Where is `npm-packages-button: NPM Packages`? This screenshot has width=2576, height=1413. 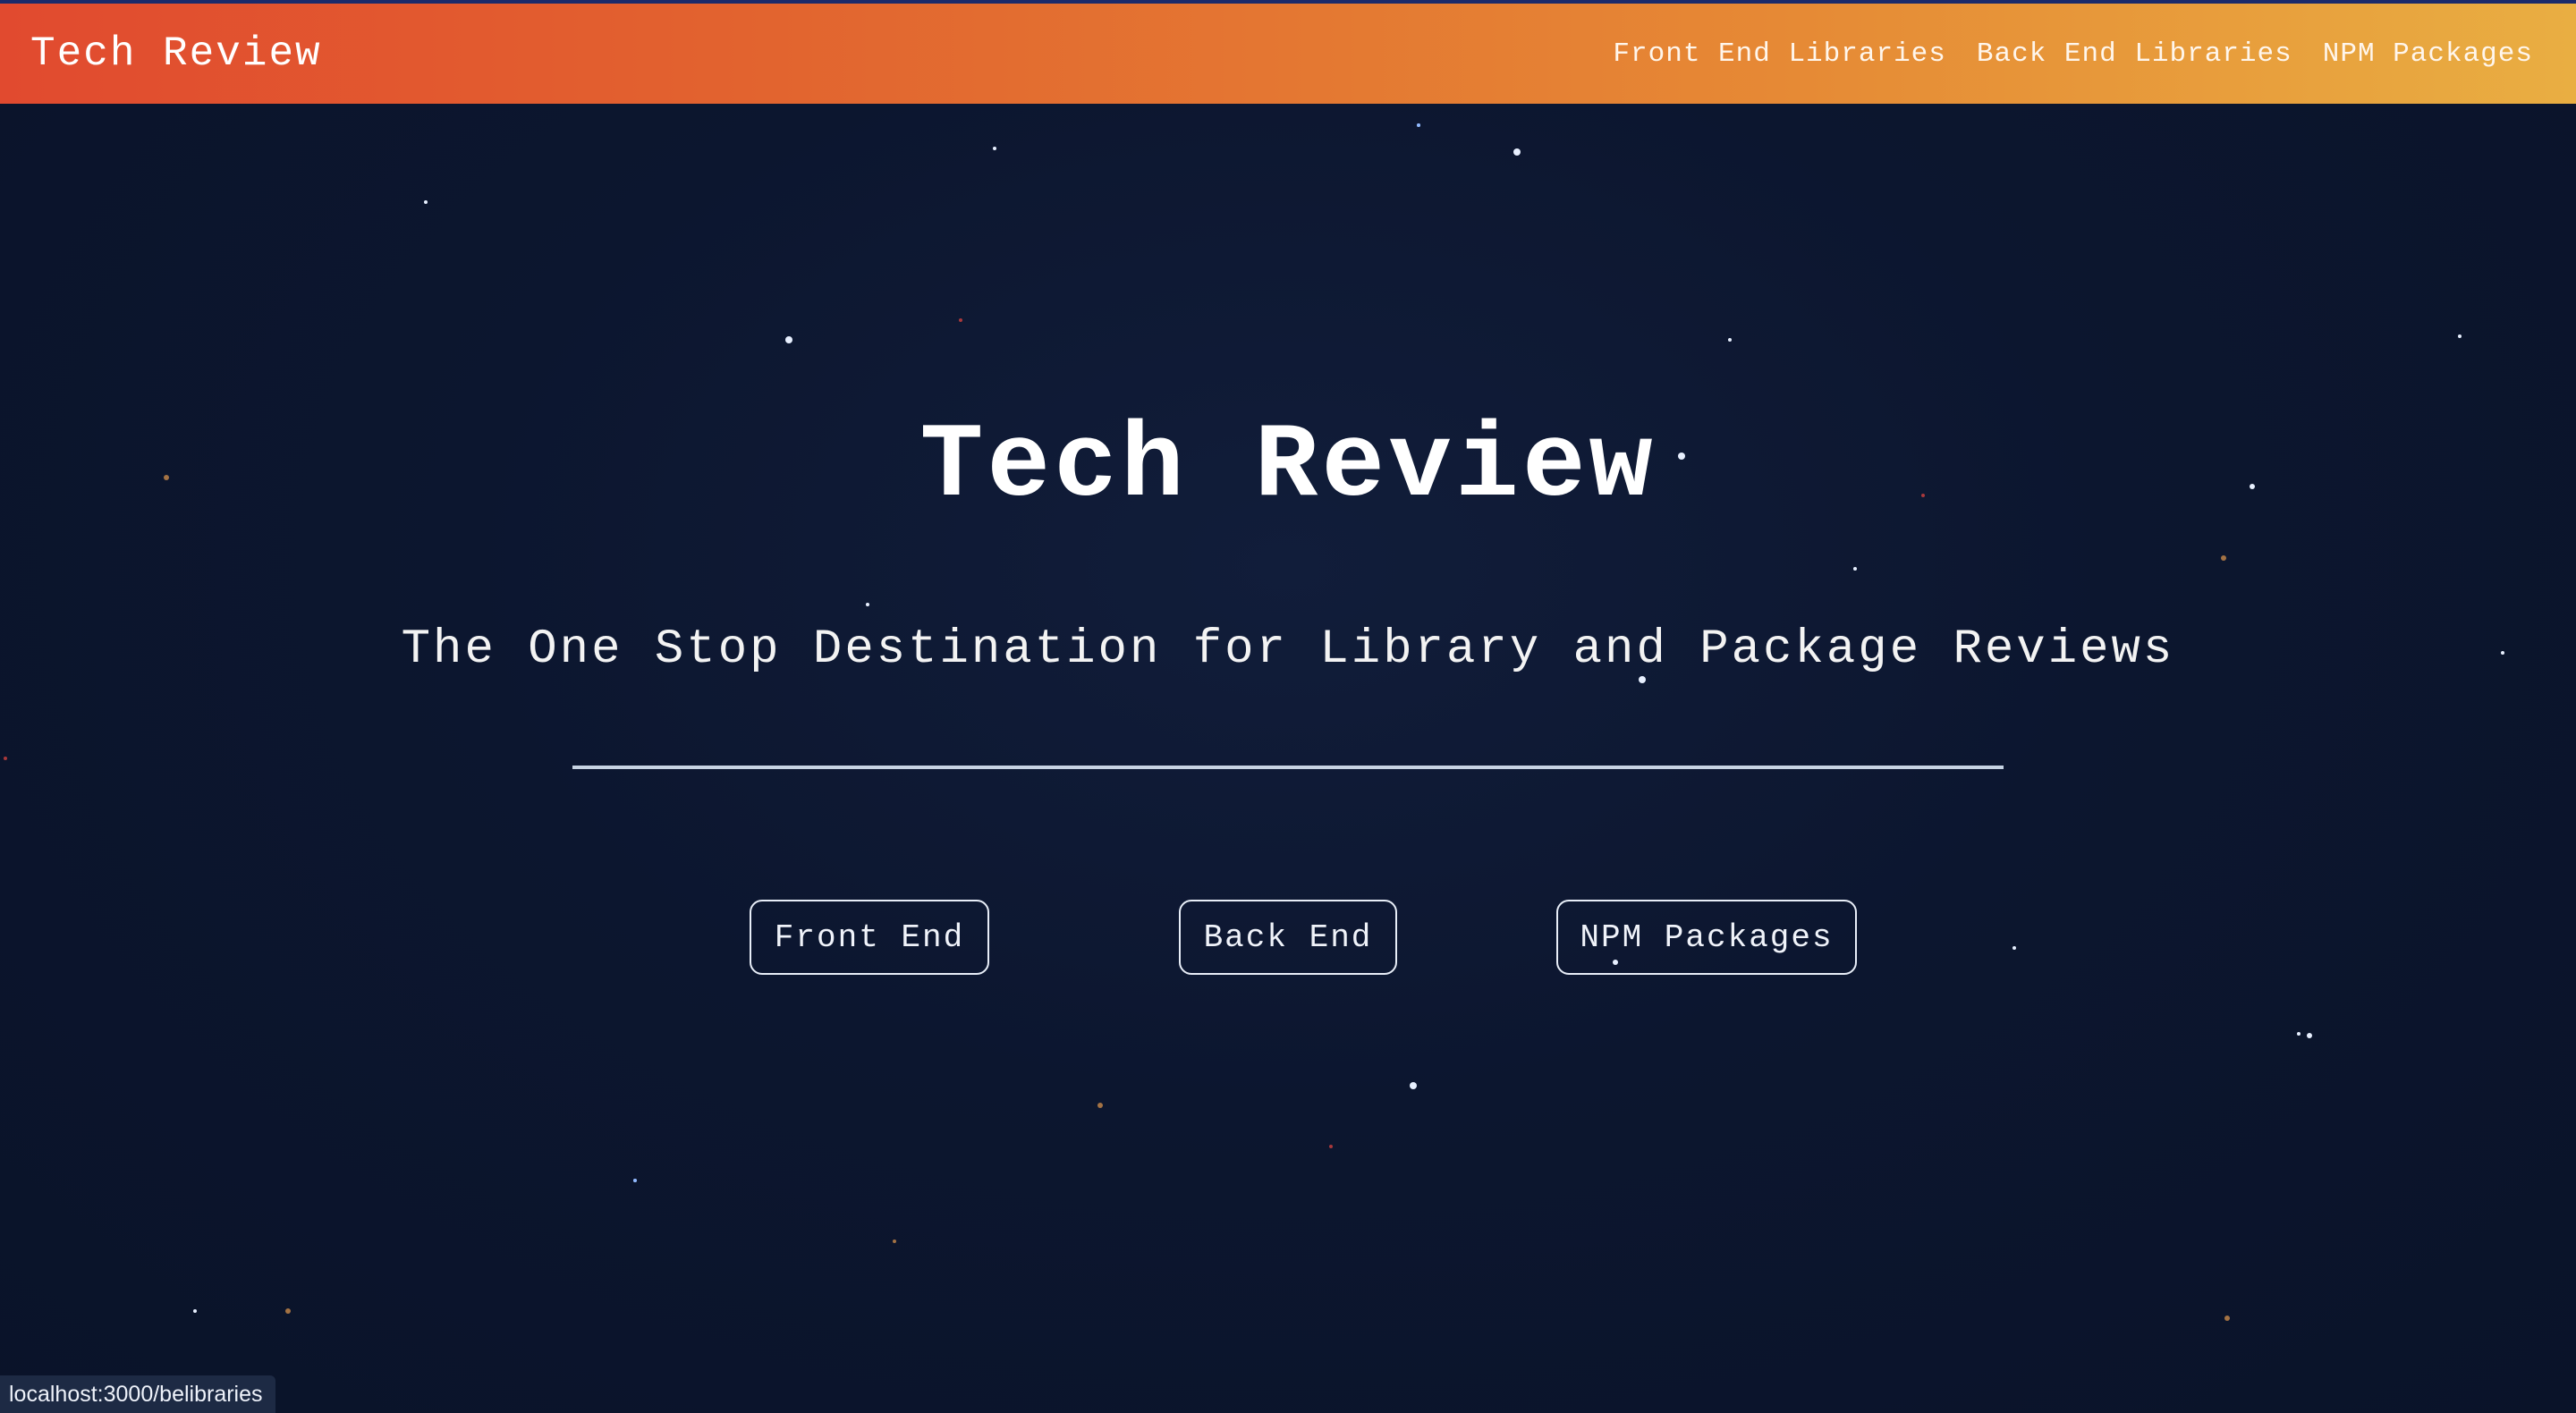
npm-packages-button: NPM Packages is located at coordinates (1706, 937).